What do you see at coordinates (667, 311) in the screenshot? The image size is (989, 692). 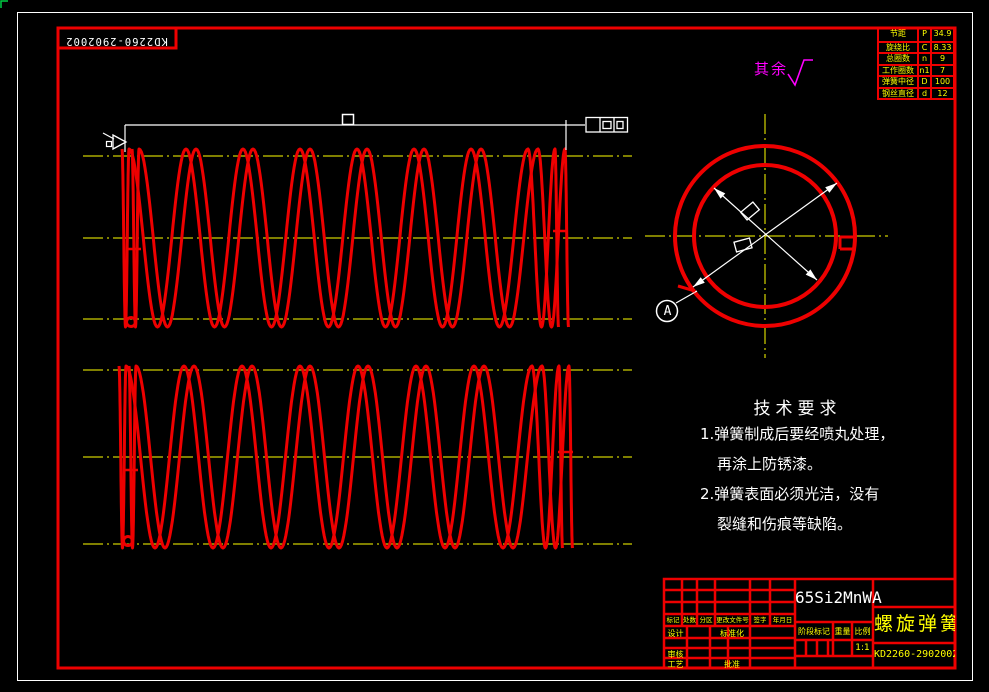 I see `section-label: A` at bounding box center [667, 311].